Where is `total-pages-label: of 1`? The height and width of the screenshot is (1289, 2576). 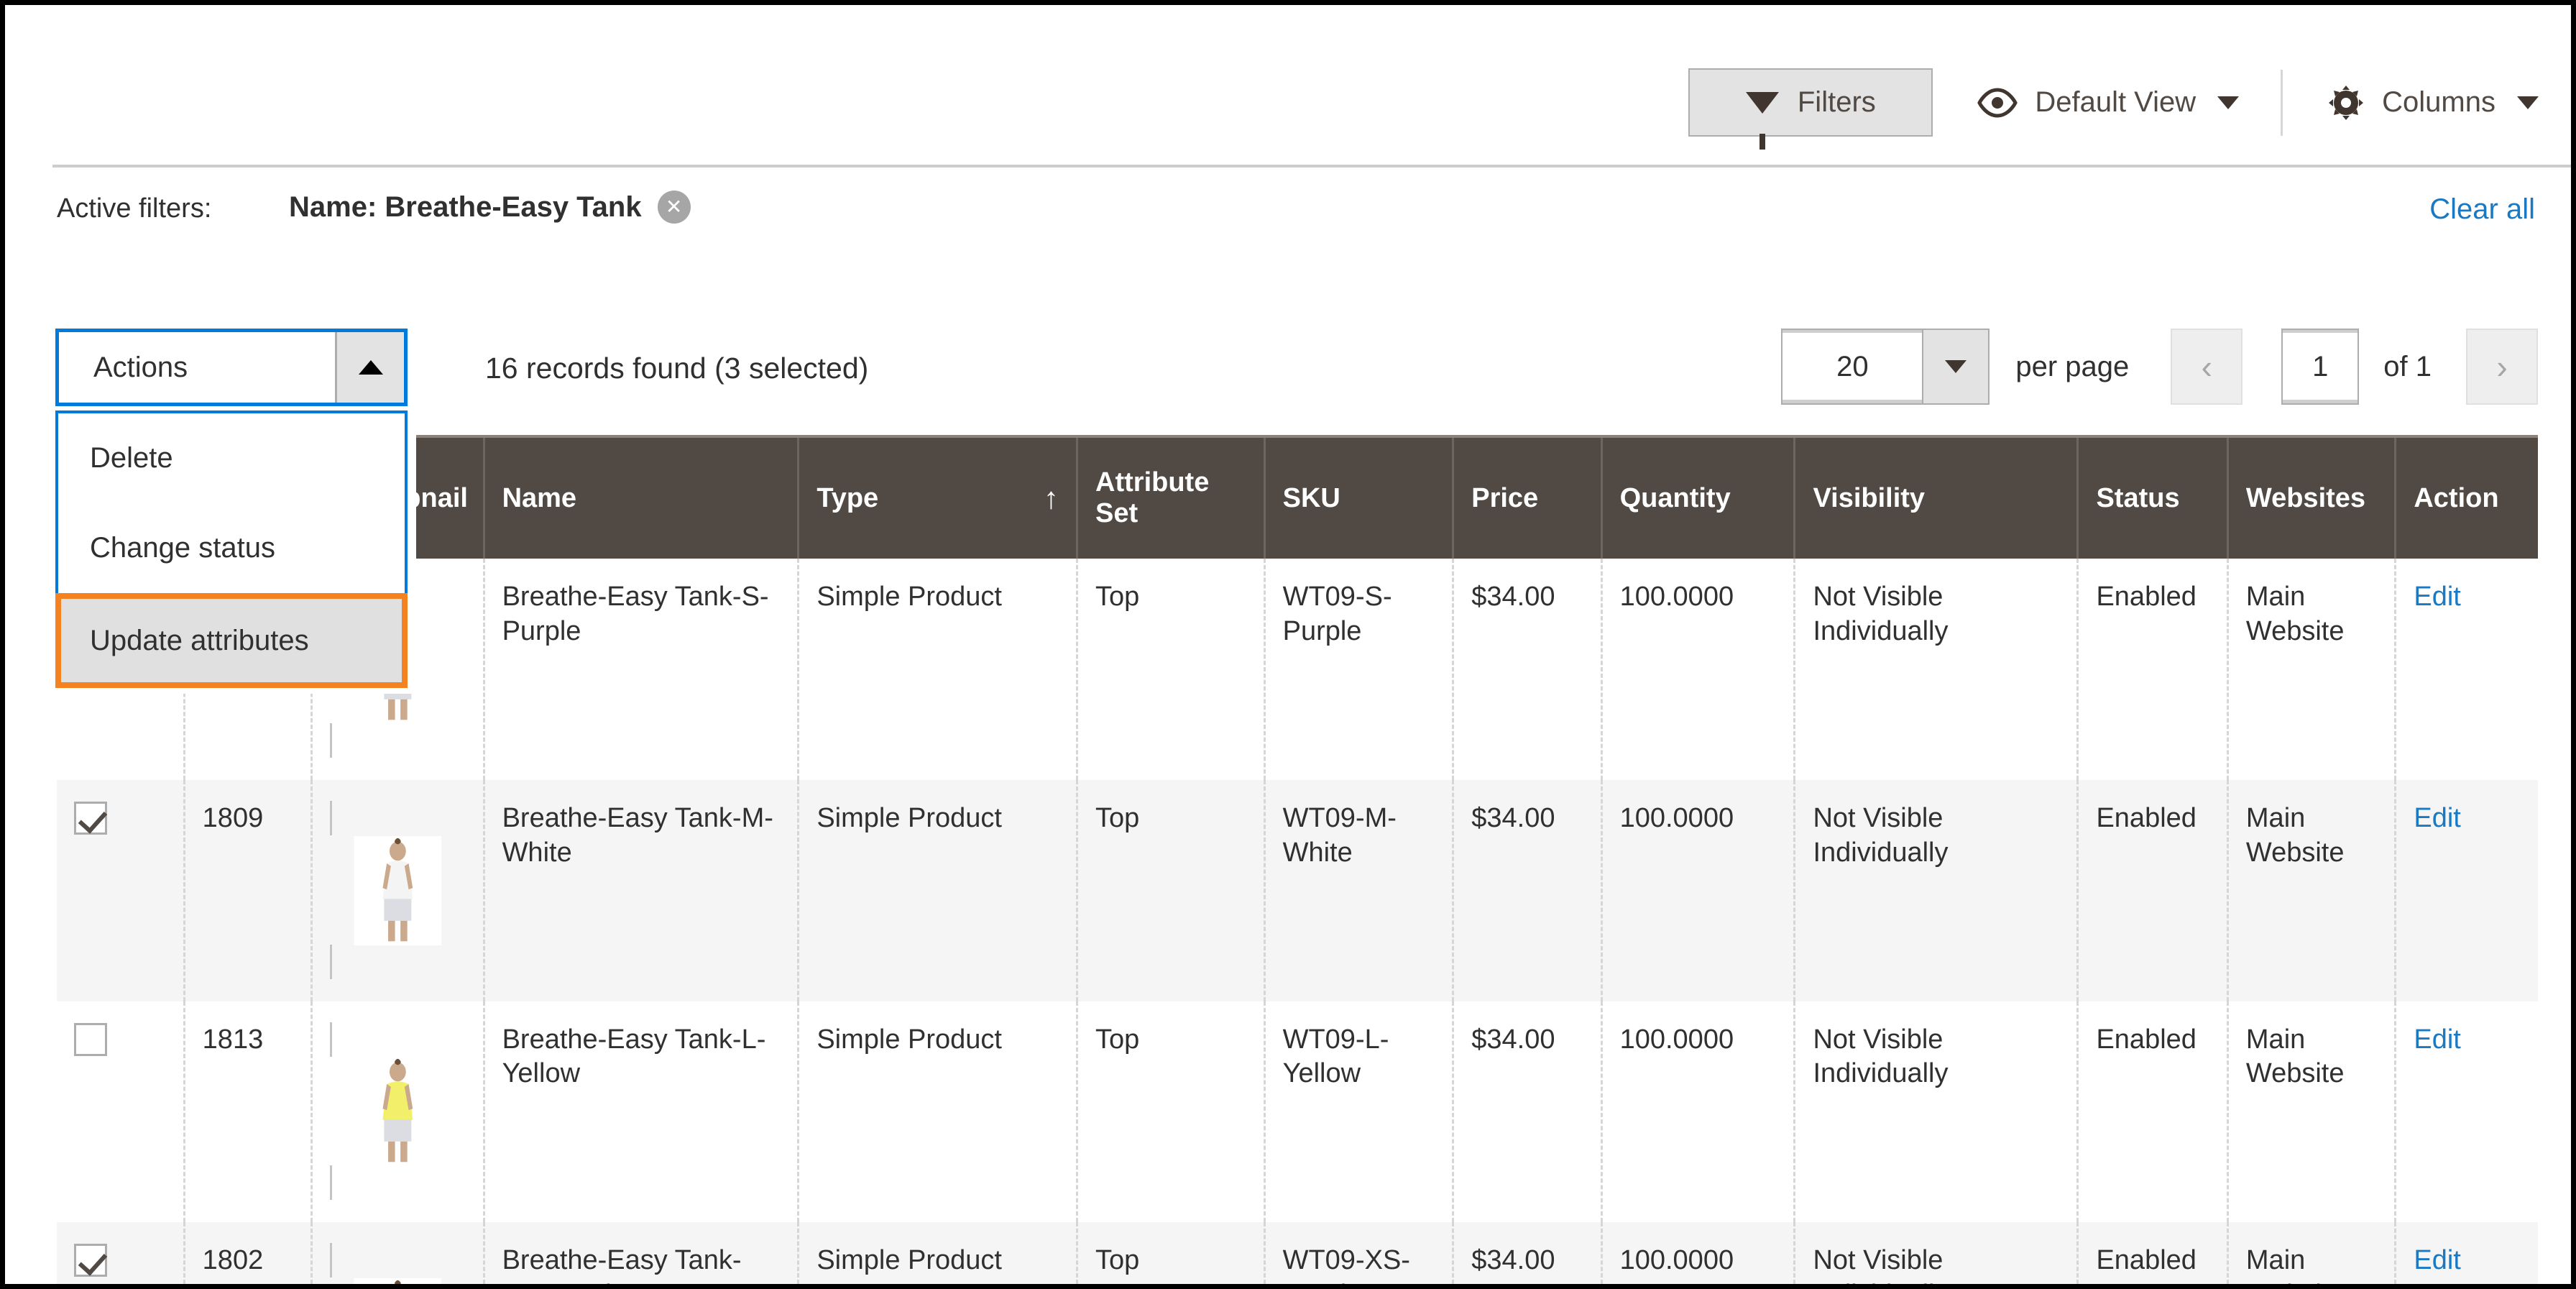
total-pages-label: of 1 is located at coordinates (2407, 366).